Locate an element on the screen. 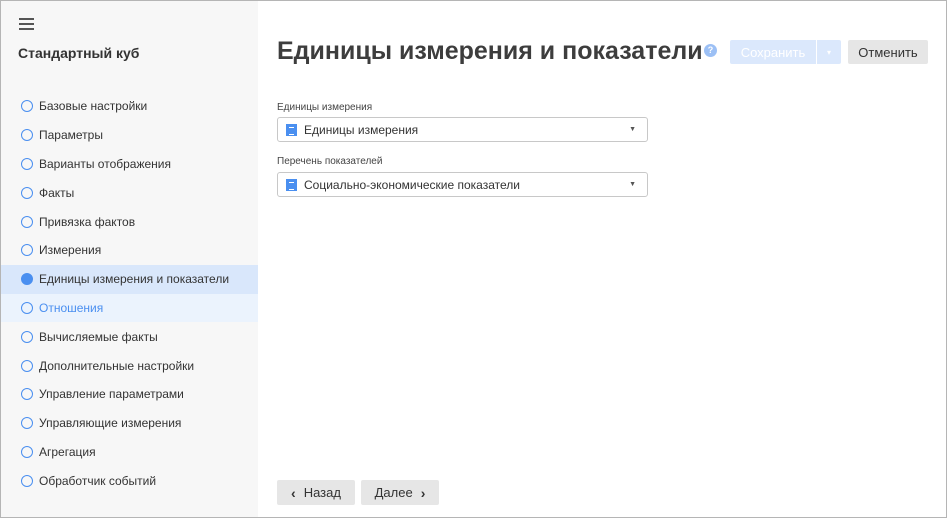 The height and width of the screenshot is (518, 947). page-title: Единицы измерения и показатели is located at coordinates (490, 51).